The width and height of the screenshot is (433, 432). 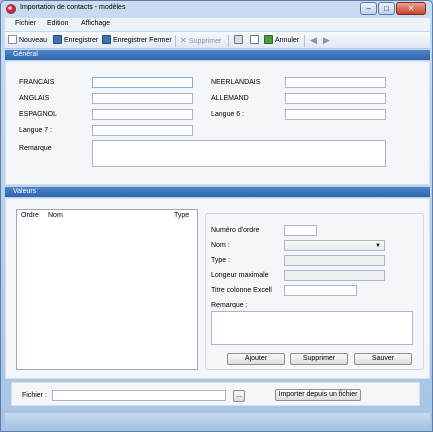 I want to click on new-document-icon, so click(x=12, y=39).